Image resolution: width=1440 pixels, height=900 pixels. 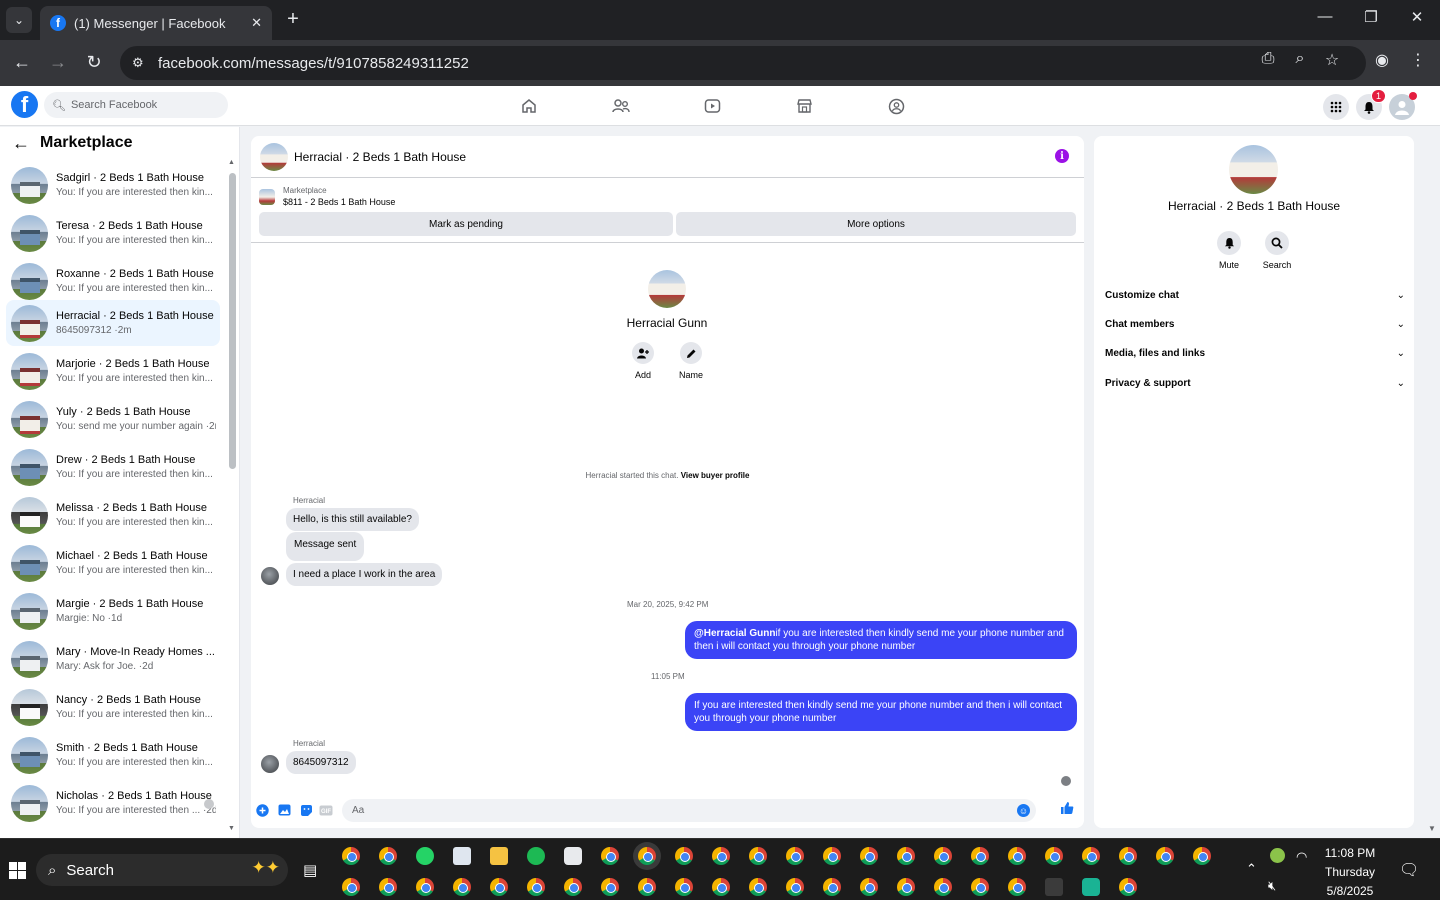 I want to click on facebook-search-input, so click(x=145, y=105).